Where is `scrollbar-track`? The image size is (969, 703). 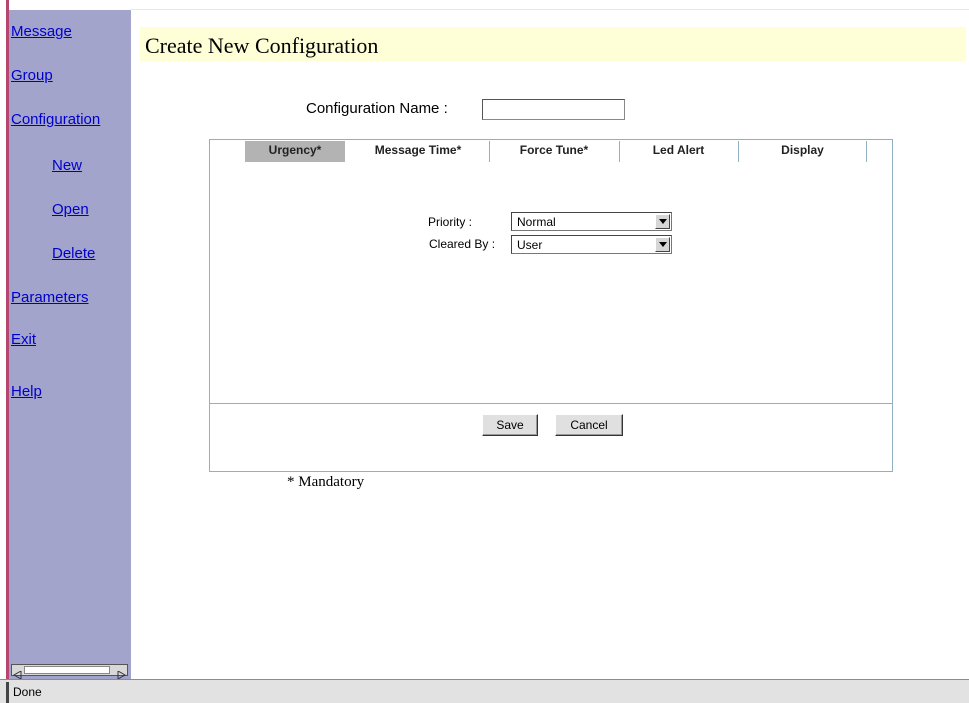 scrollbar-track is located at coordinates (67, 670).